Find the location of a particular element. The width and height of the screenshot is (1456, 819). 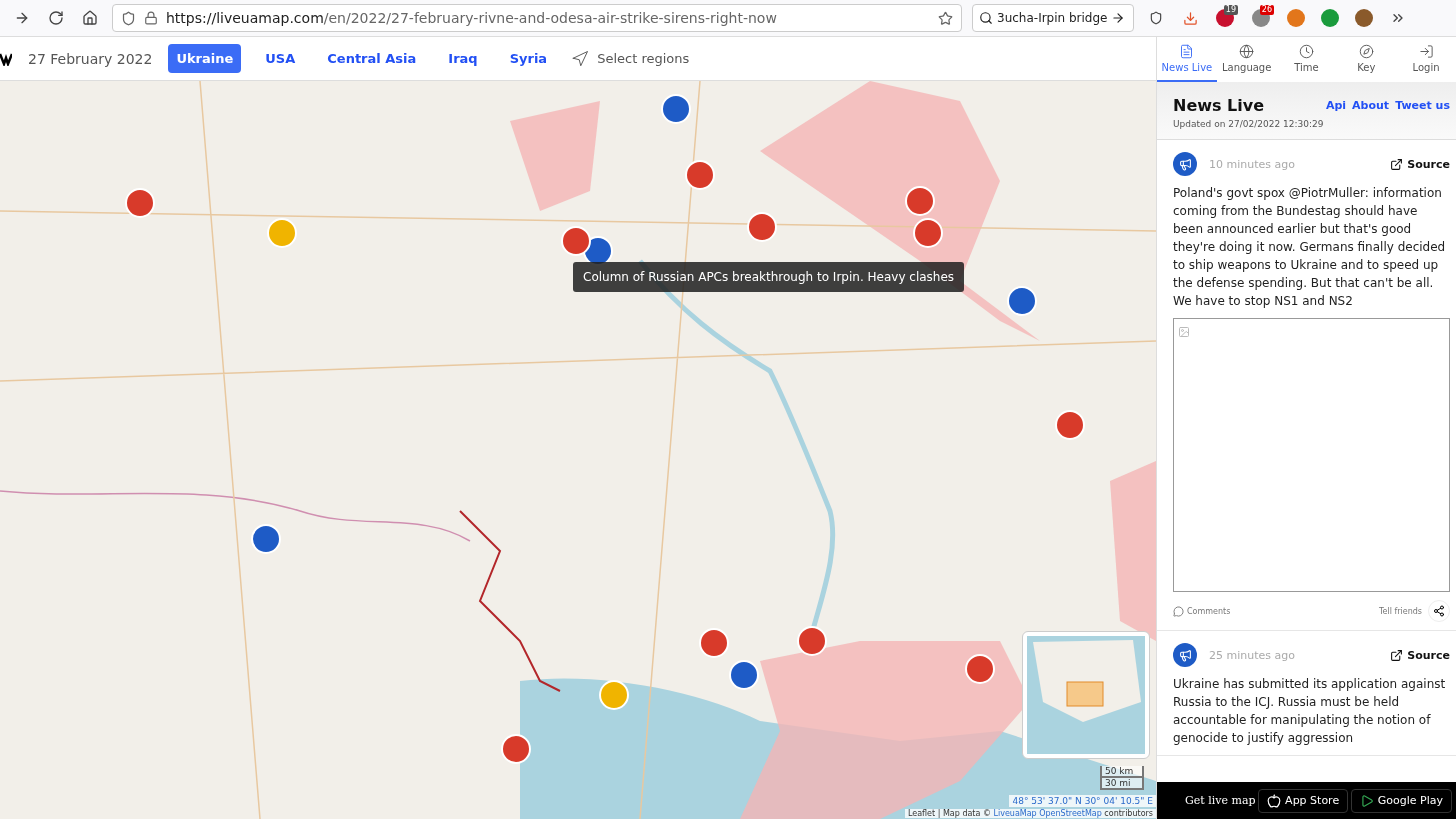

region-tab: Ukraine is located at coordinates (205, 58).